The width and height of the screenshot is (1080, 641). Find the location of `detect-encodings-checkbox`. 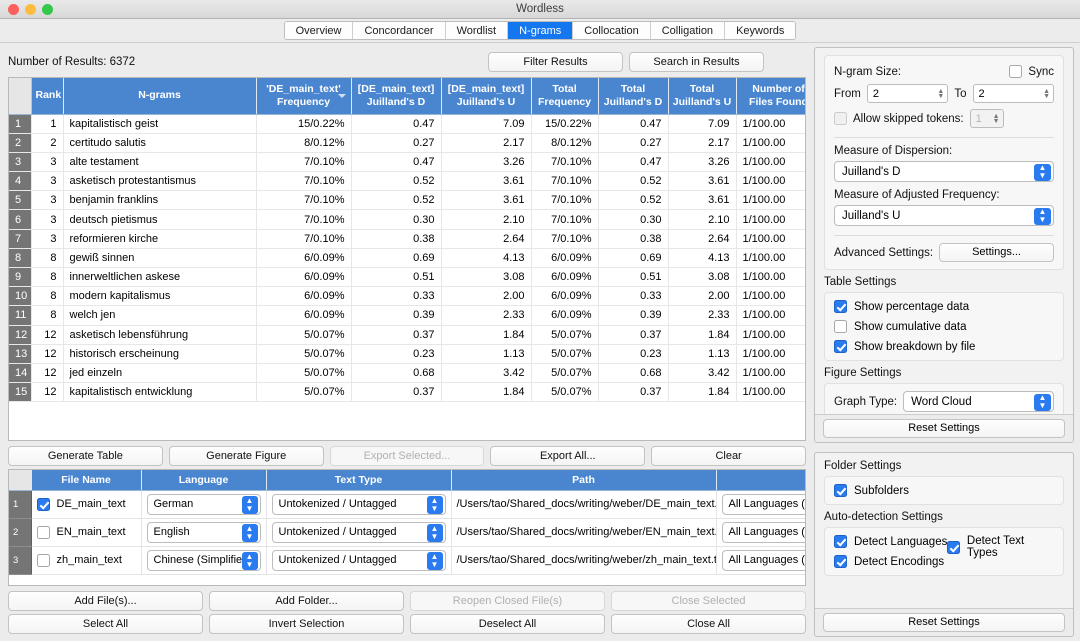

detect-encodings-checkbox is located at coordinates (840, 561).